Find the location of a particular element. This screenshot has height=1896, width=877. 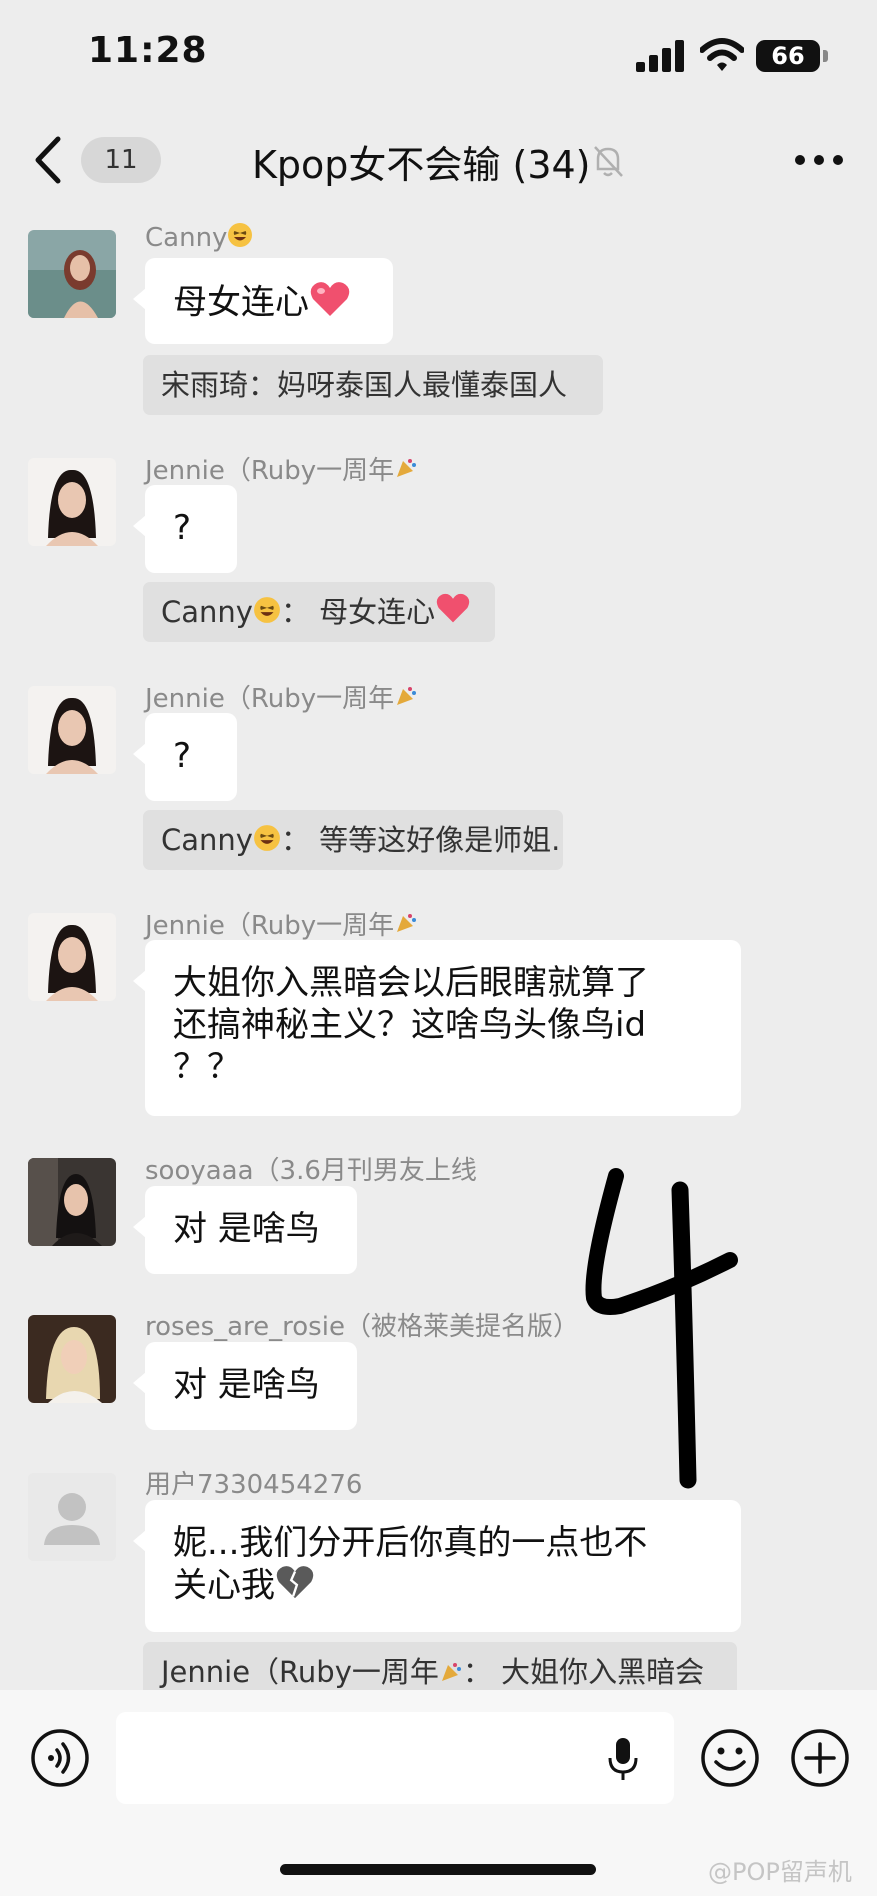

handwritten-number-annotation is located at coordinates (661, 1328).